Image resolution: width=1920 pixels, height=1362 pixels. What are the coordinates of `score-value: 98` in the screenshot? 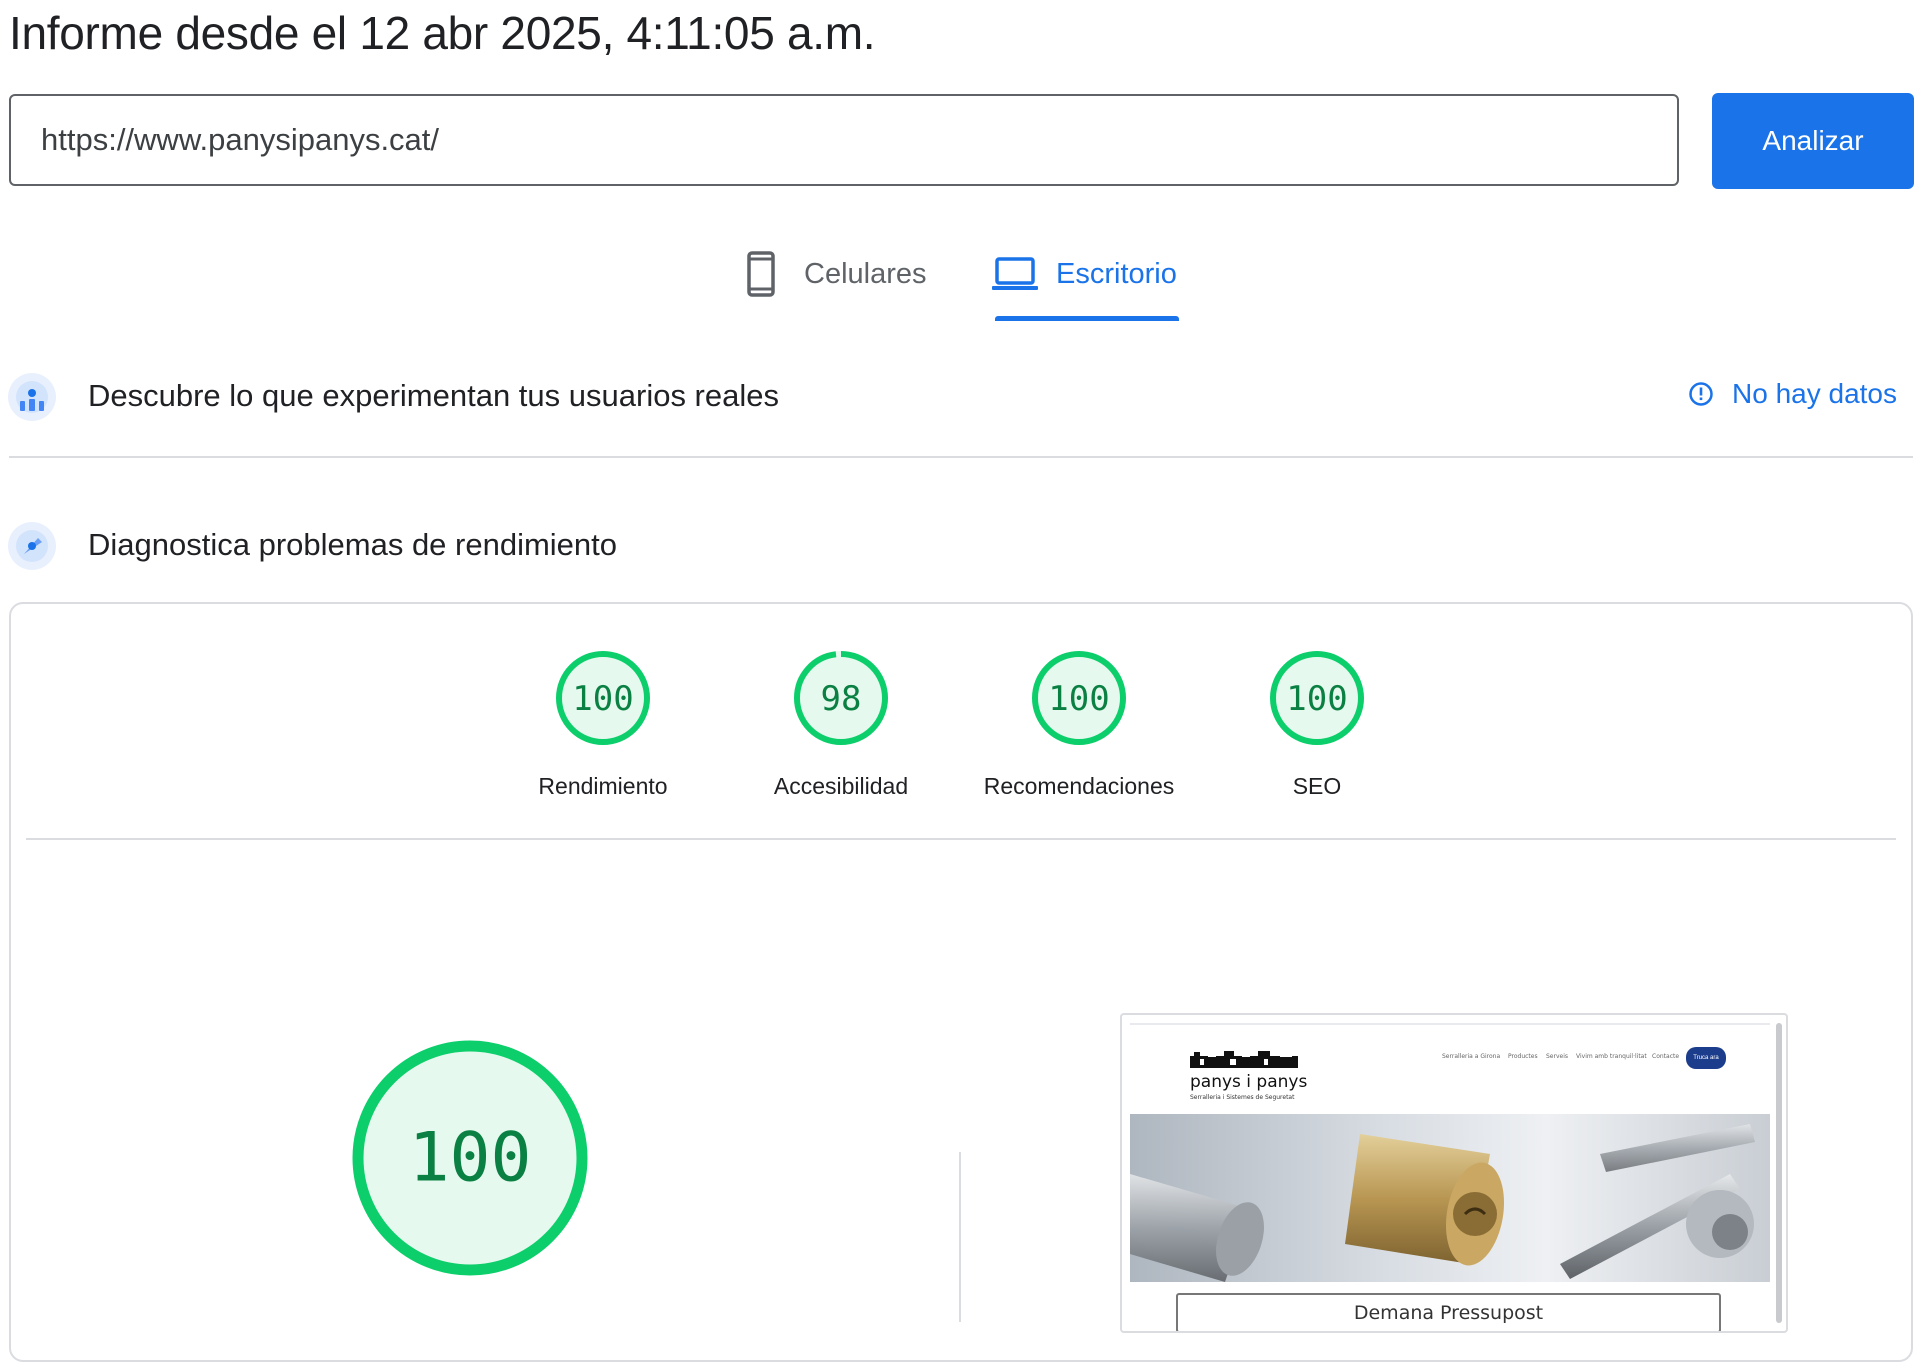 It's located at (841, 699).